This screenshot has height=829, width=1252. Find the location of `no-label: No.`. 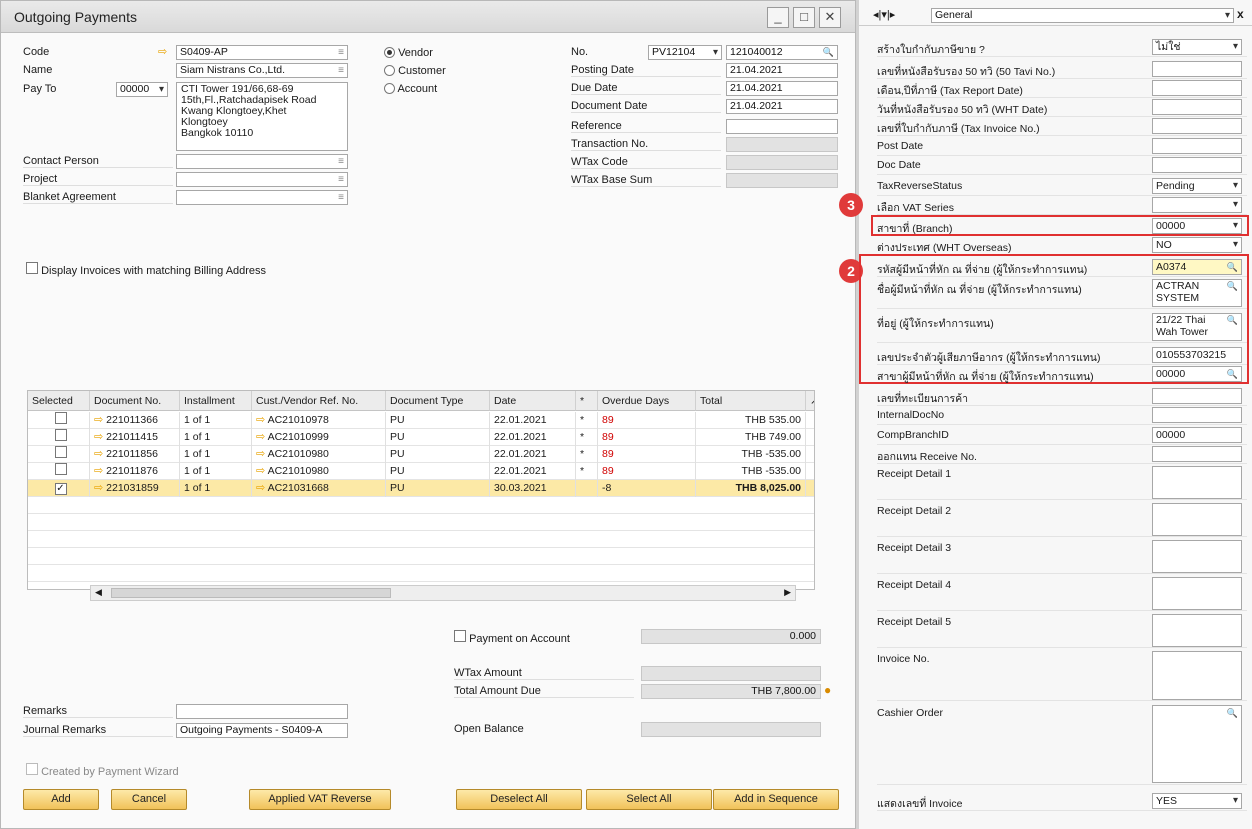

no-label: No. is located at coordinates (580, 52).